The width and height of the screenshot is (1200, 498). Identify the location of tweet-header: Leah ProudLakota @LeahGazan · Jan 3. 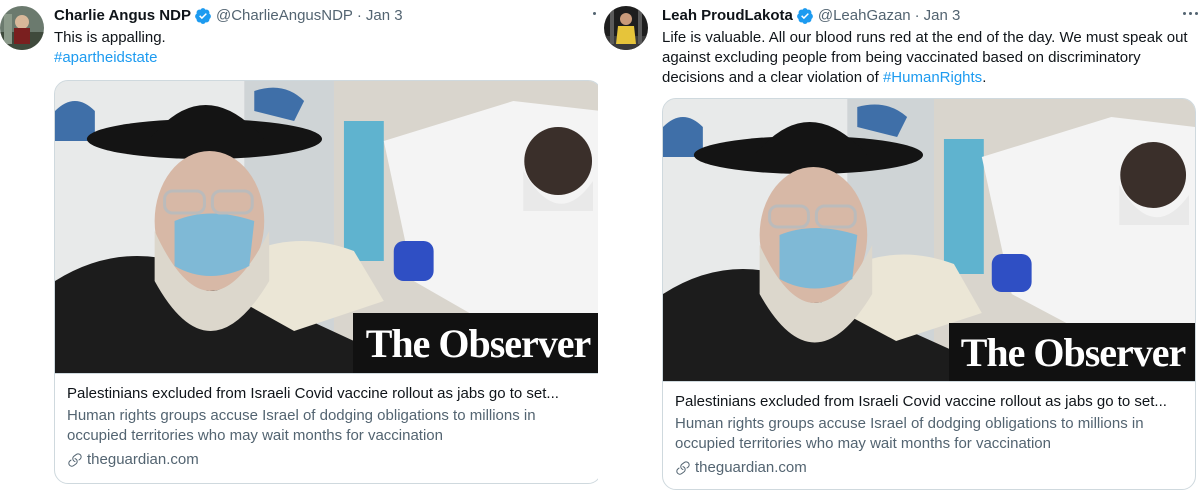
(811, 16).